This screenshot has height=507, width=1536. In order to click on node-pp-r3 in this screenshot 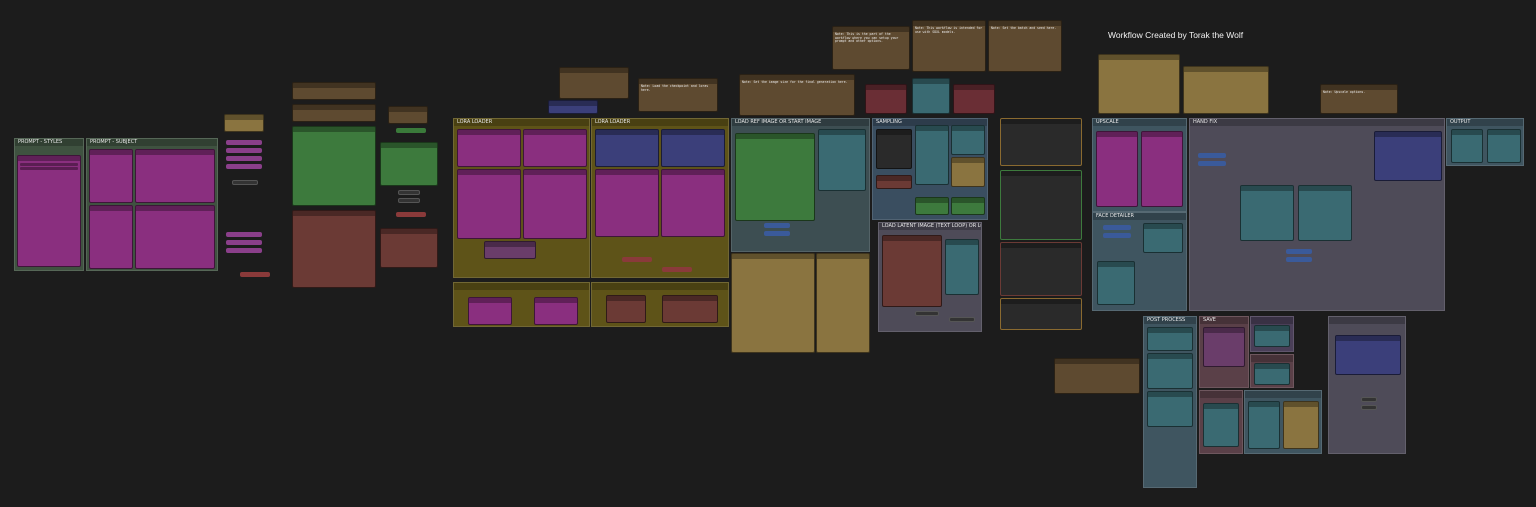, I will do `click(1264, 425)`.